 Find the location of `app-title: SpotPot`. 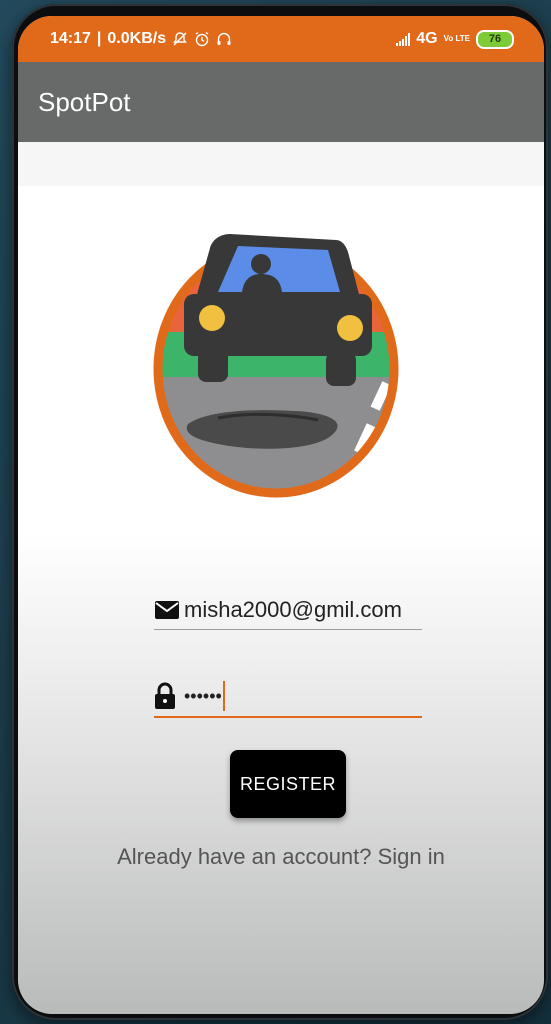

app-title: SpotPot is located at coordinates (84, 101).